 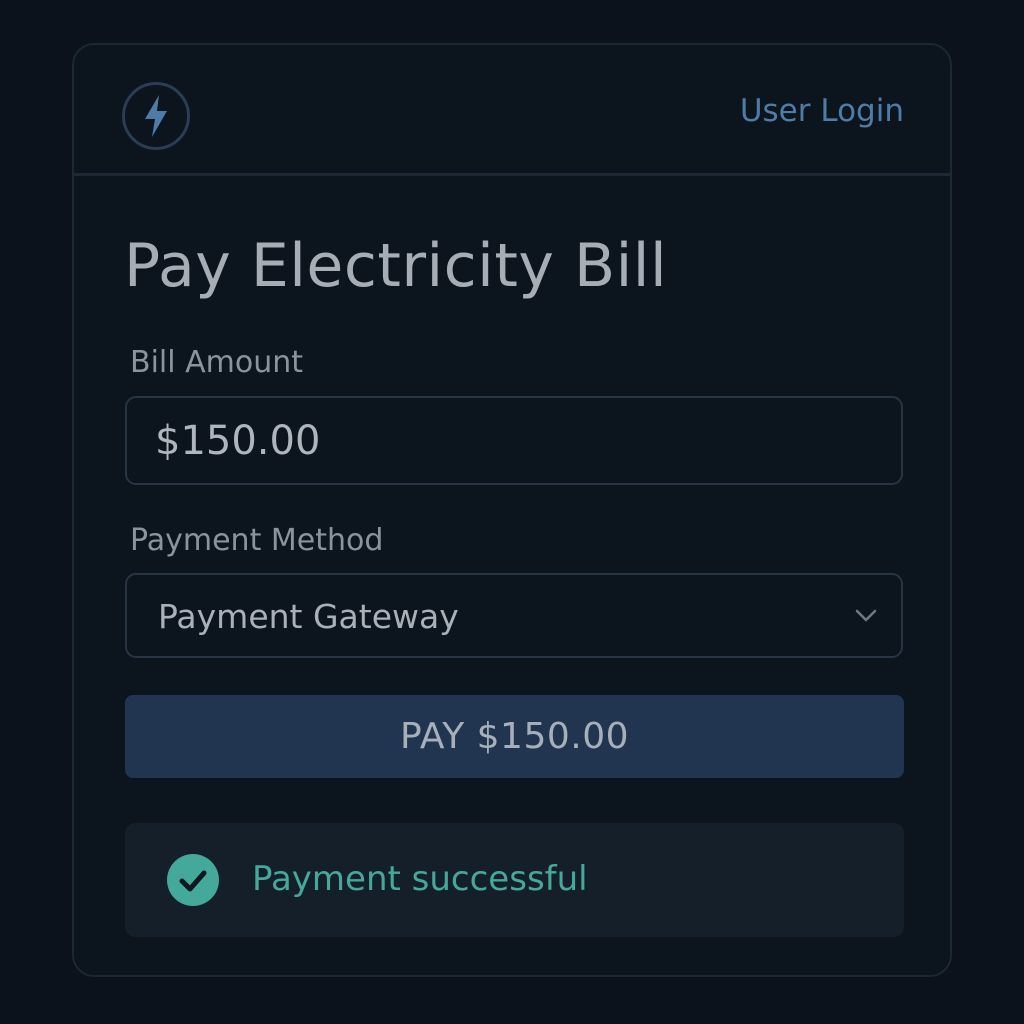 I want to click on payment-method-value: Payment Gateway, so click(x=308, y=616).